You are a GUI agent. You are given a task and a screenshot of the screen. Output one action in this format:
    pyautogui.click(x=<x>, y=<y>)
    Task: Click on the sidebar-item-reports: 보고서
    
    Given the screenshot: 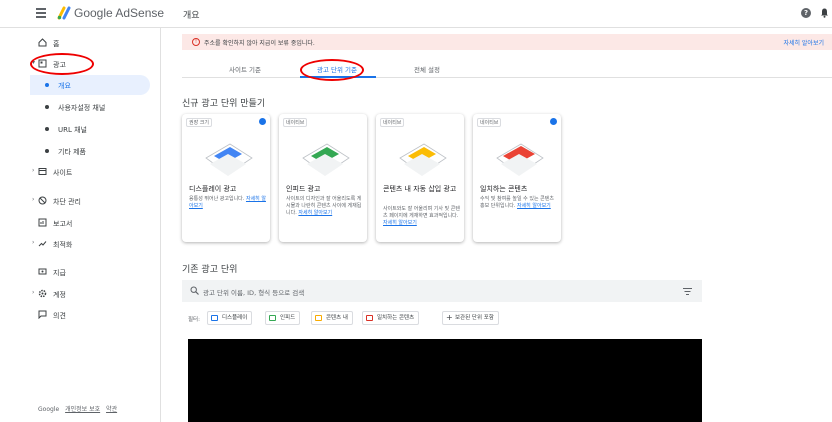 What is the action you would take?
    pyautogui.click(x=80, y=223)
    